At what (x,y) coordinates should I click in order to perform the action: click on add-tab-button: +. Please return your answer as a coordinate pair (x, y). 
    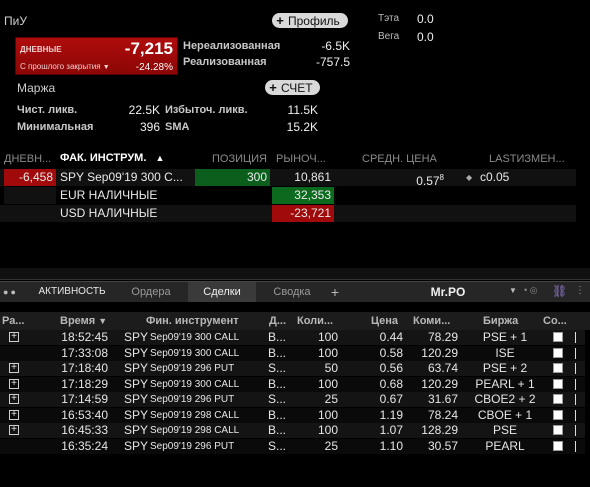
    Looking at the image, I should click on (335, 292).